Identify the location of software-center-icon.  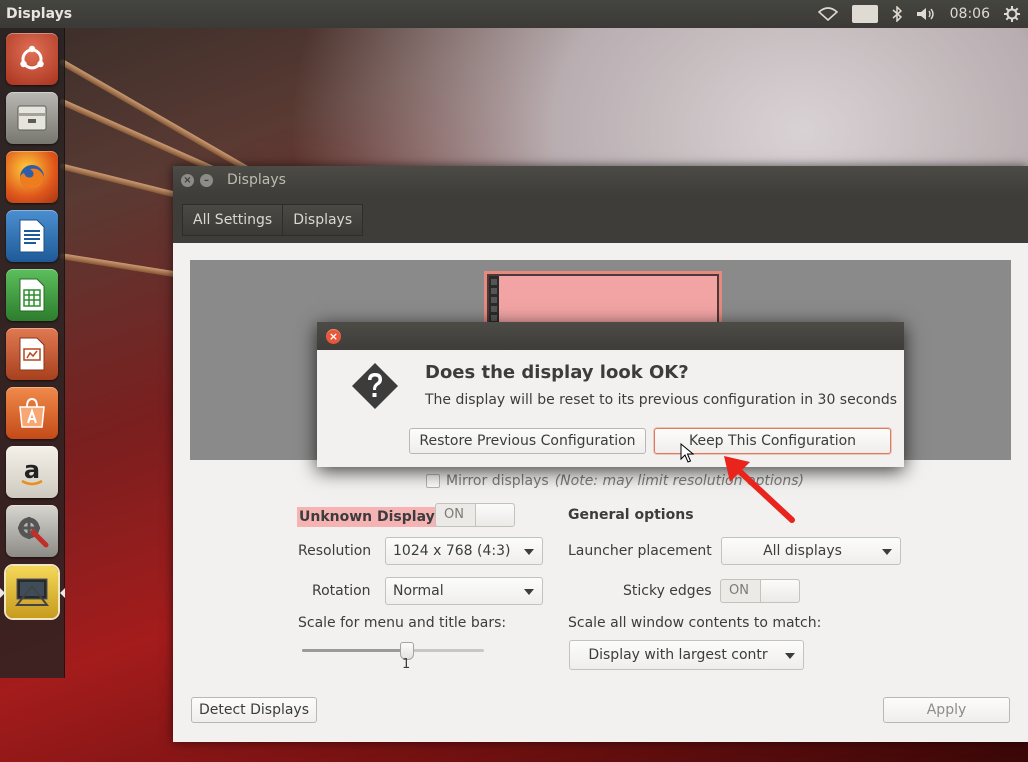
(32, 413).